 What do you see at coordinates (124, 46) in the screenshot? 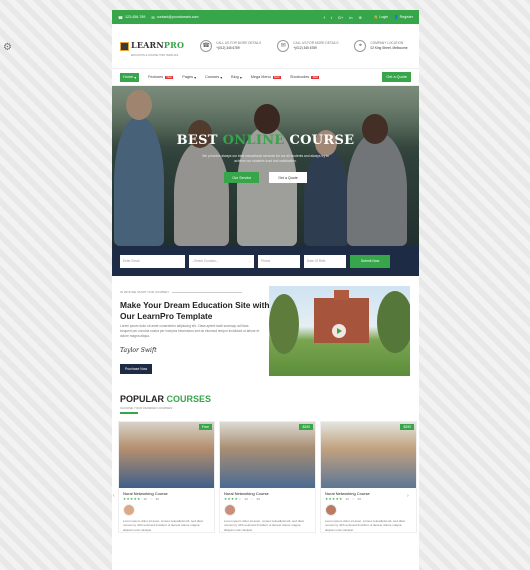
I see `logo-mark-icon` at bounding box center [124, 46].